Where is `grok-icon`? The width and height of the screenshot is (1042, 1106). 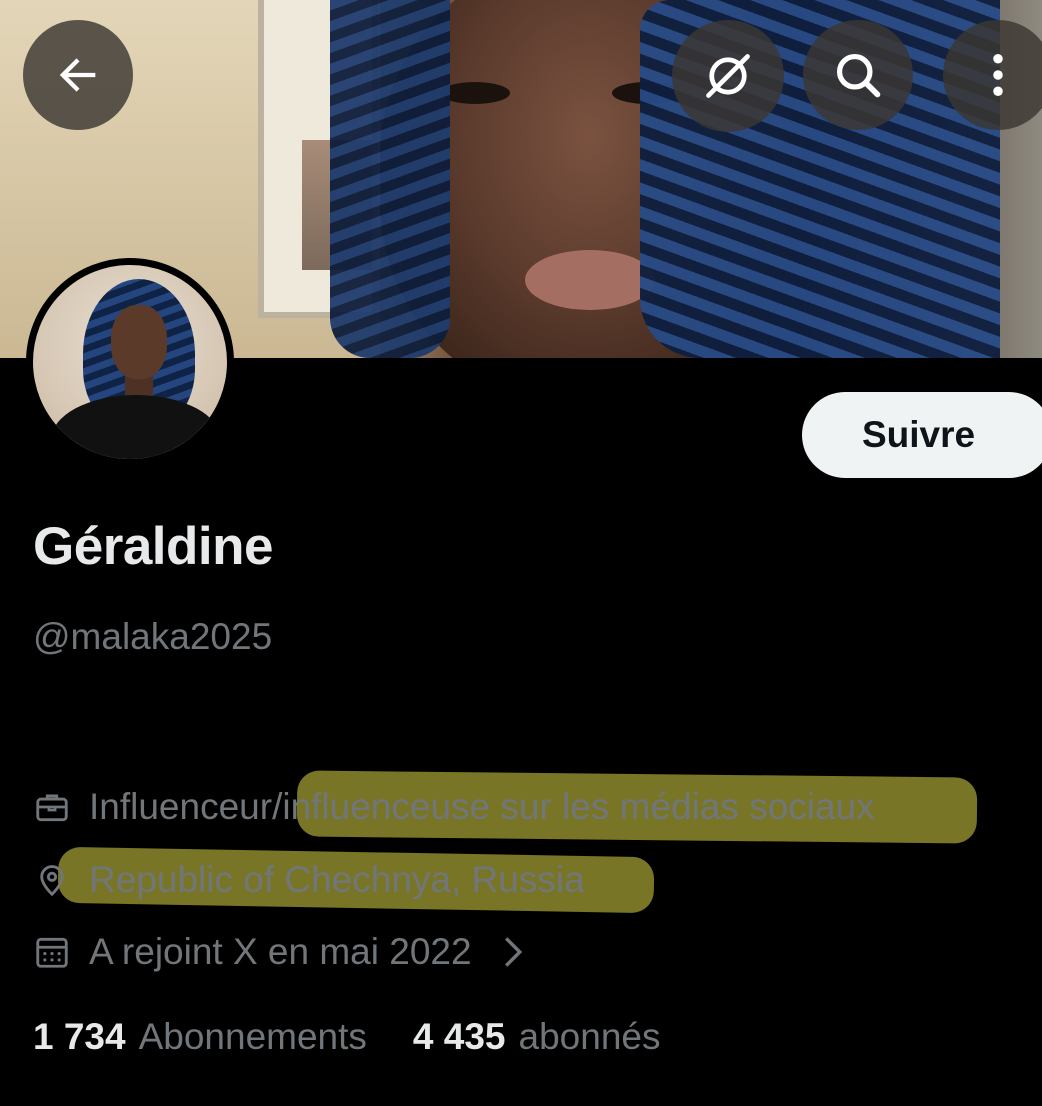
grok-icon is located at coordinates (728, 76).